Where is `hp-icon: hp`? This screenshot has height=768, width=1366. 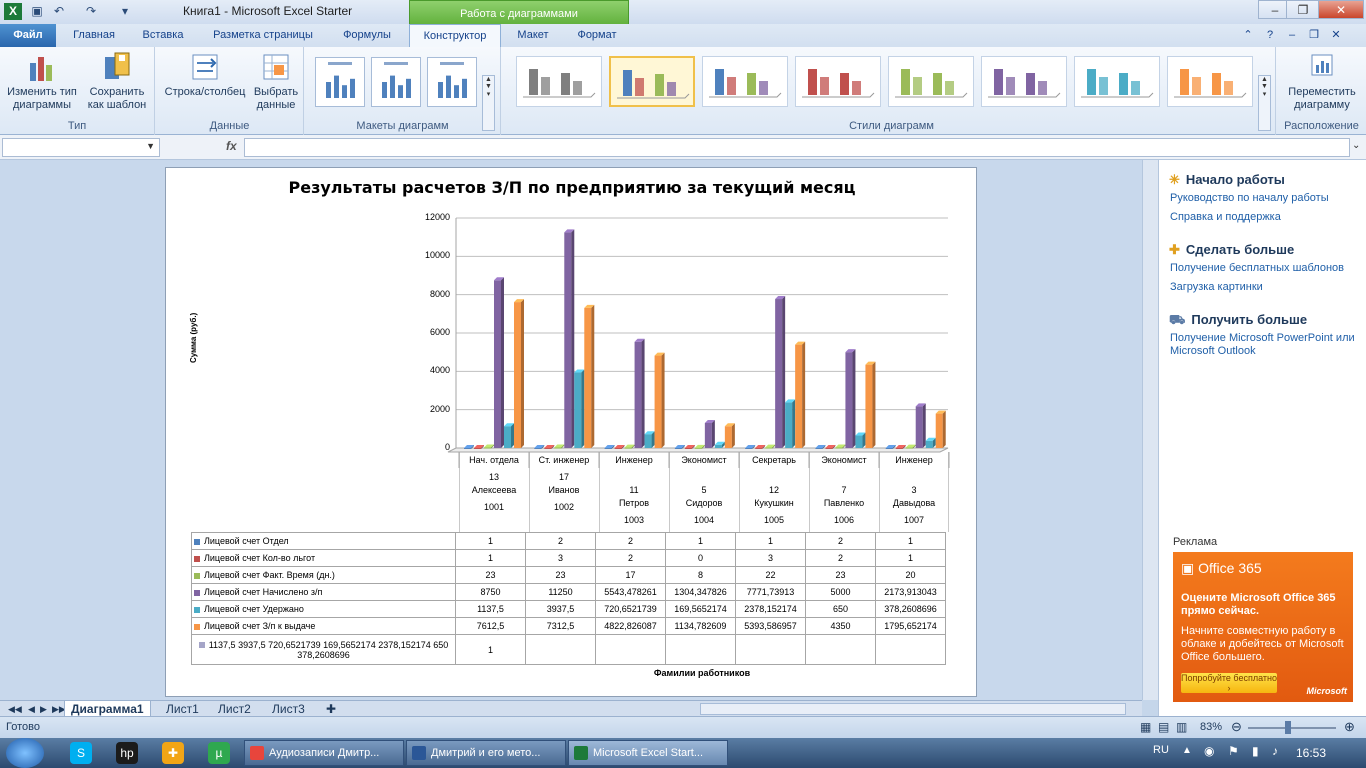 hp-icon: hp is located at coordinates (127, 753).